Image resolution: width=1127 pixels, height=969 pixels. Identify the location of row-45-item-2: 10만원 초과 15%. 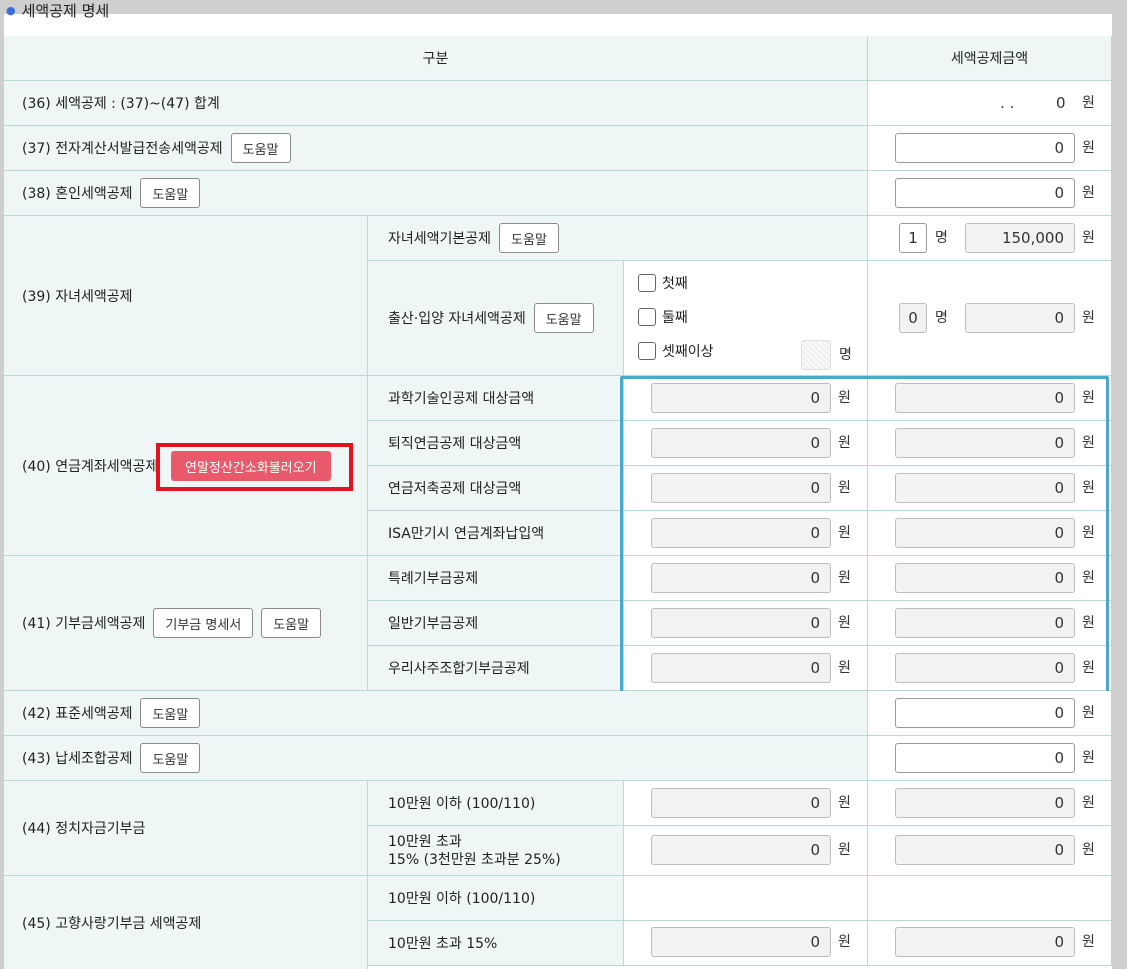
(496, 943).